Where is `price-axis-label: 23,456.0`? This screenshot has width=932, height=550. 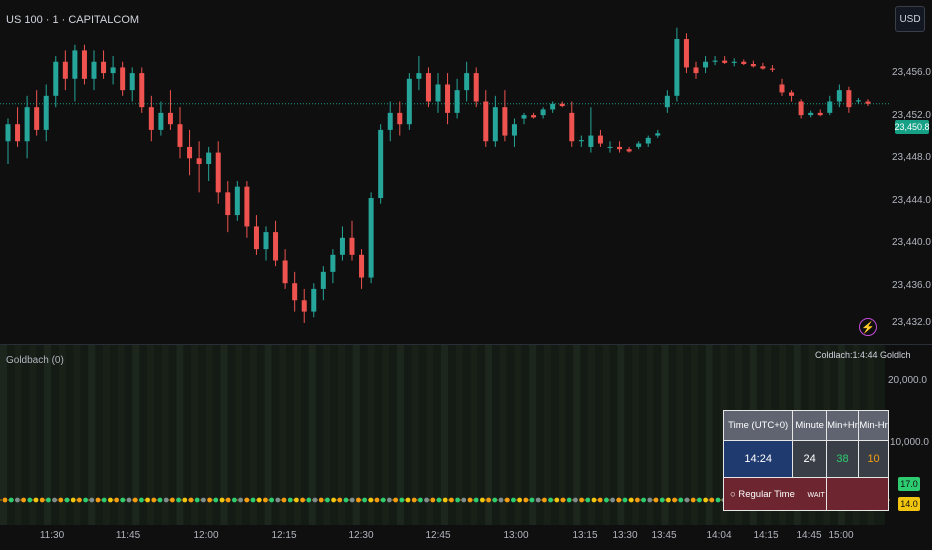
price-axis-label: 23,456.0 is located at coordinates (911, 72).